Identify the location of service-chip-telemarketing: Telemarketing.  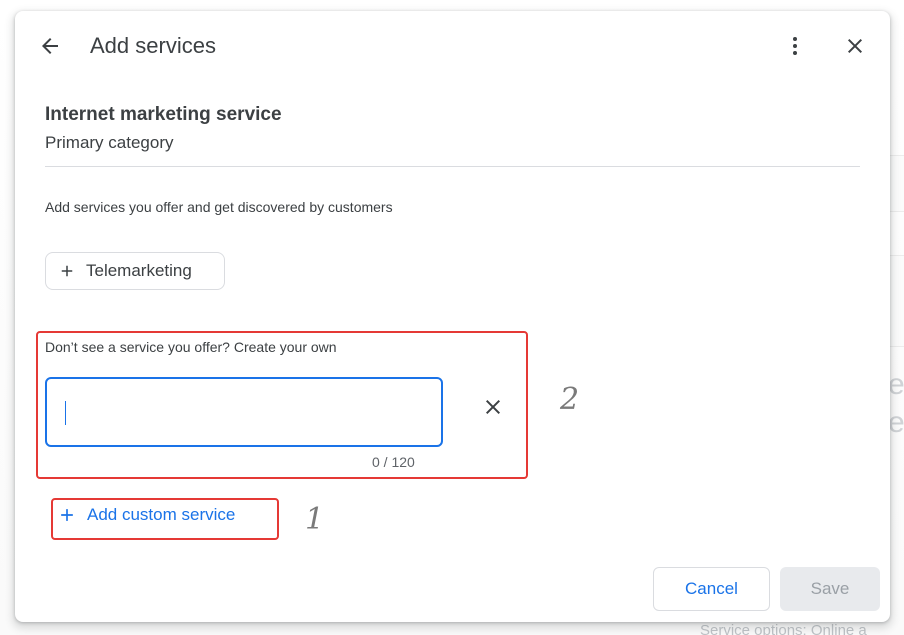
(135, 271).